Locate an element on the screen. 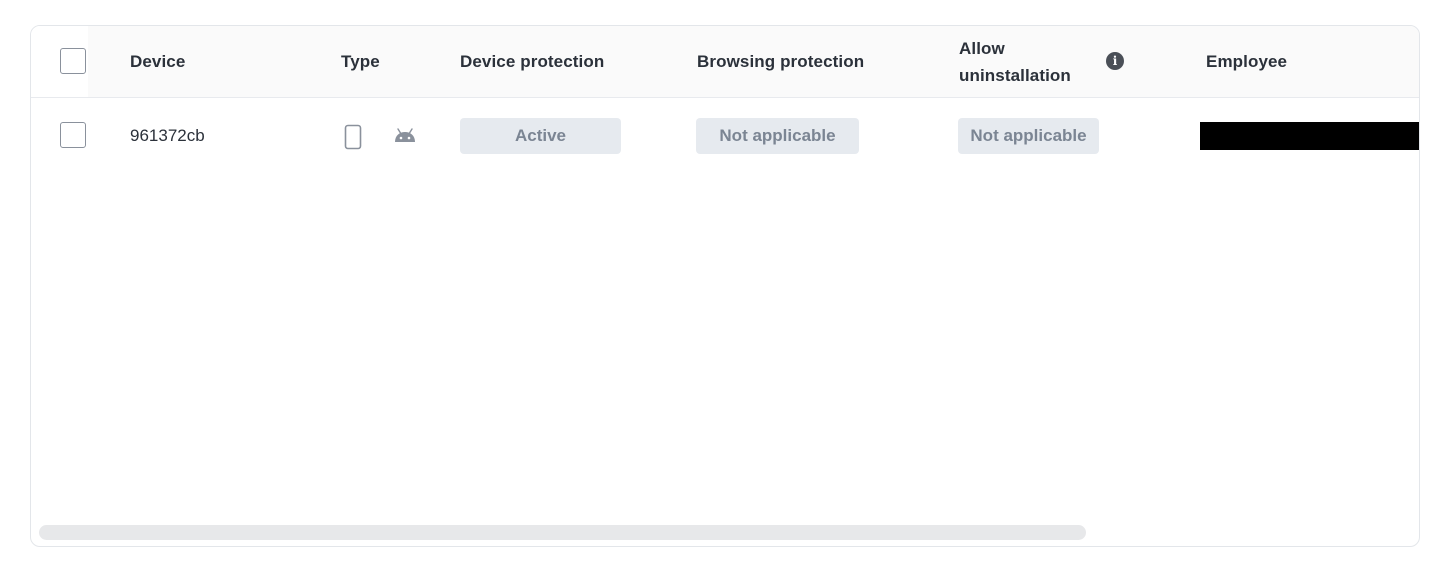 This screenshot has height=575, width=1444. column-header-browsing-protection-label: Browsing protection is located at coordinates (781, 61).